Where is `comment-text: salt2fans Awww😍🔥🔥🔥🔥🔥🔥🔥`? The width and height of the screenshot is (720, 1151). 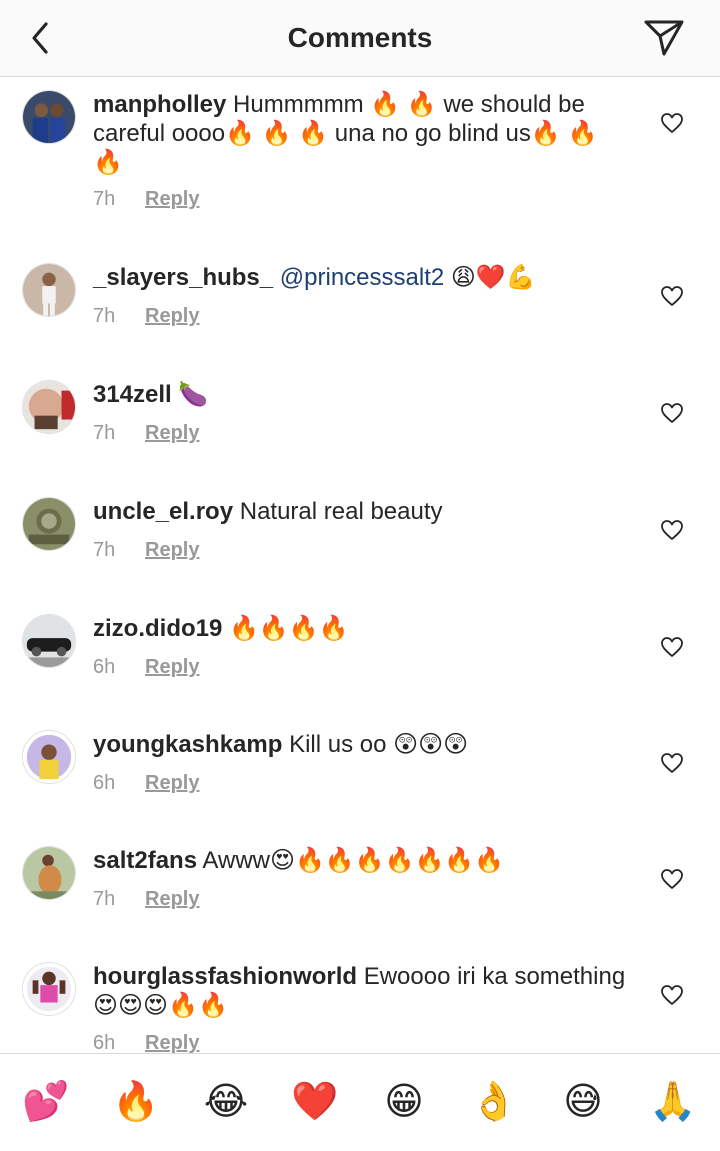 comment-text: salt2fans Awww😍🔥🔥🔥🔥🔥🔥🔥 is located at coordinates (363, 860).